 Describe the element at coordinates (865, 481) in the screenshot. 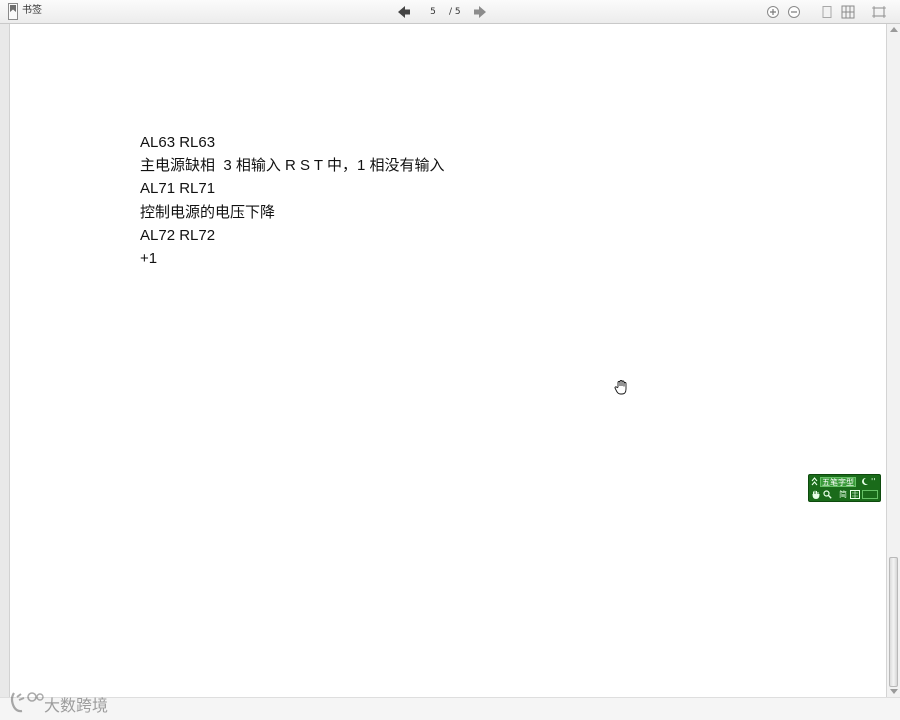

I see `half-moon-icon` at that location.